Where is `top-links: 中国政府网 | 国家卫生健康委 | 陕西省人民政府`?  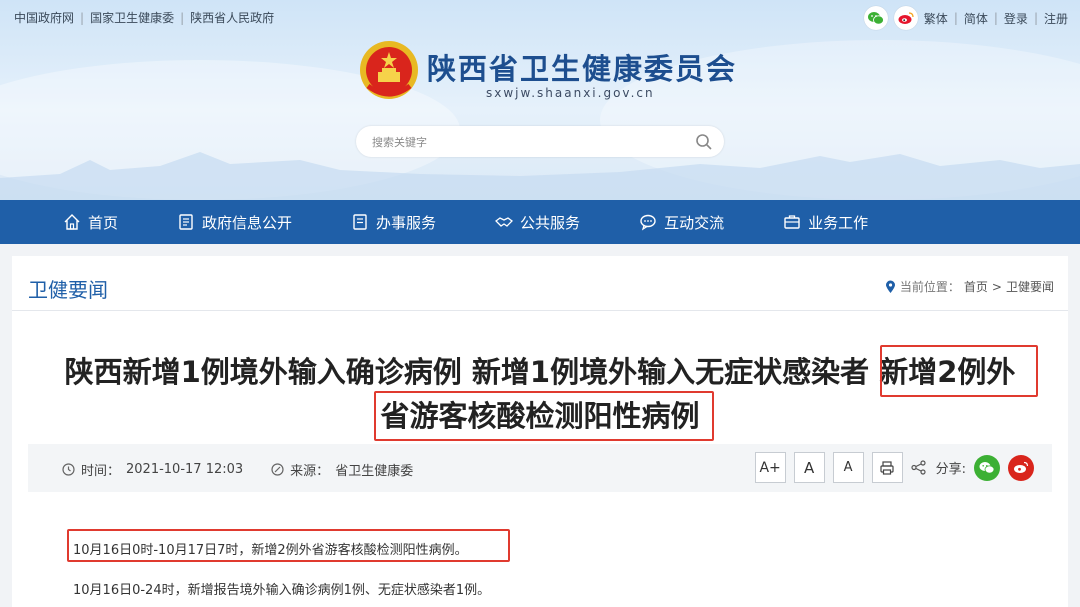 top-links: 中国政府网 | 国家卫生健康委 | 陕西省人民政府 is located at coordinates (144, 17).